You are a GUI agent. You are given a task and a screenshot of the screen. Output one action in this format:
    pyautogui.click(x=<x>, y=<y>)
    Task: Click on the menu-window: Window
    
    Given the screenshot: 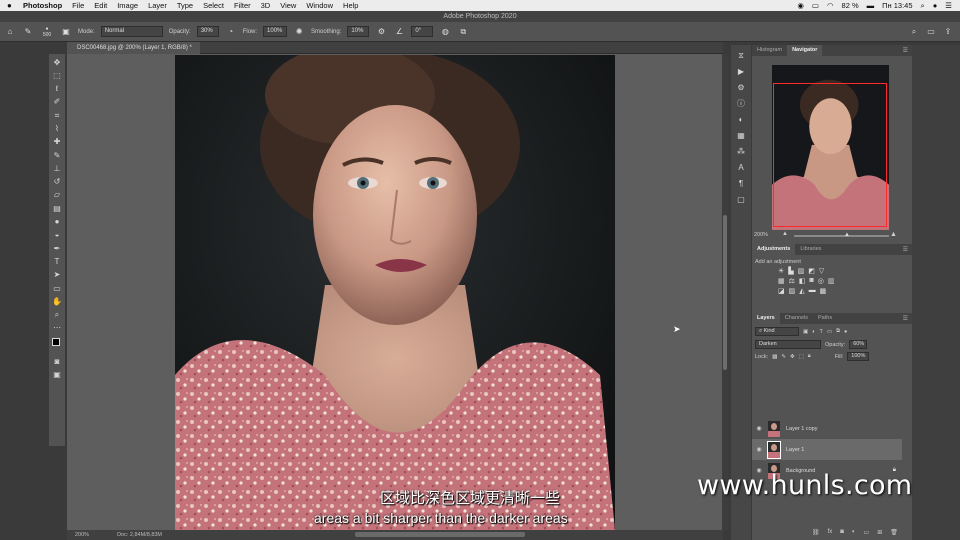 What is the action you would take?
    pyautogui.click(x=319, y=5)
    